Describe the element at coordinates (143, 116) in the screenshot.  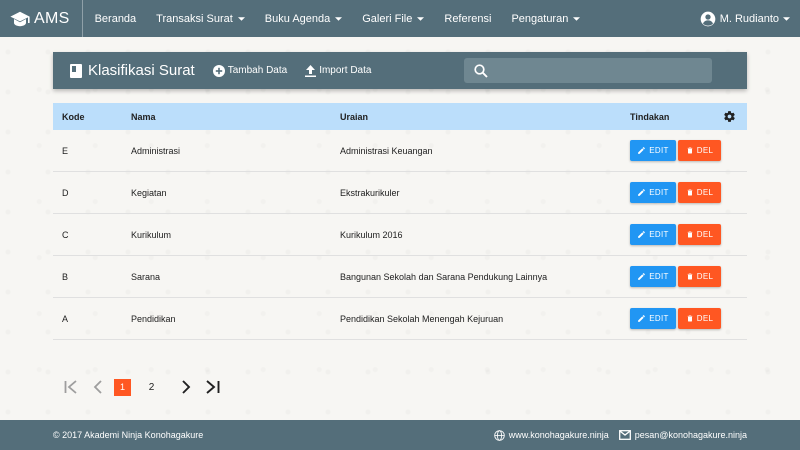
I see `column-header-nama: Nama` at that location.